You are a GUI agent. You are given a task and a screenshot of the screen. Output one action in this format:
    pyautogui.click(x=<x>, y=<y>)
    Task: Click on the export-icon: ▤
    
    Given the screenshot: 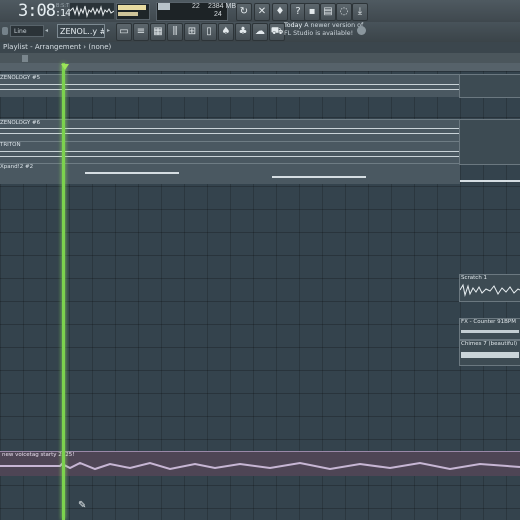 What is the action you would take?
    pyautogui.click(x=328, y=12)
    